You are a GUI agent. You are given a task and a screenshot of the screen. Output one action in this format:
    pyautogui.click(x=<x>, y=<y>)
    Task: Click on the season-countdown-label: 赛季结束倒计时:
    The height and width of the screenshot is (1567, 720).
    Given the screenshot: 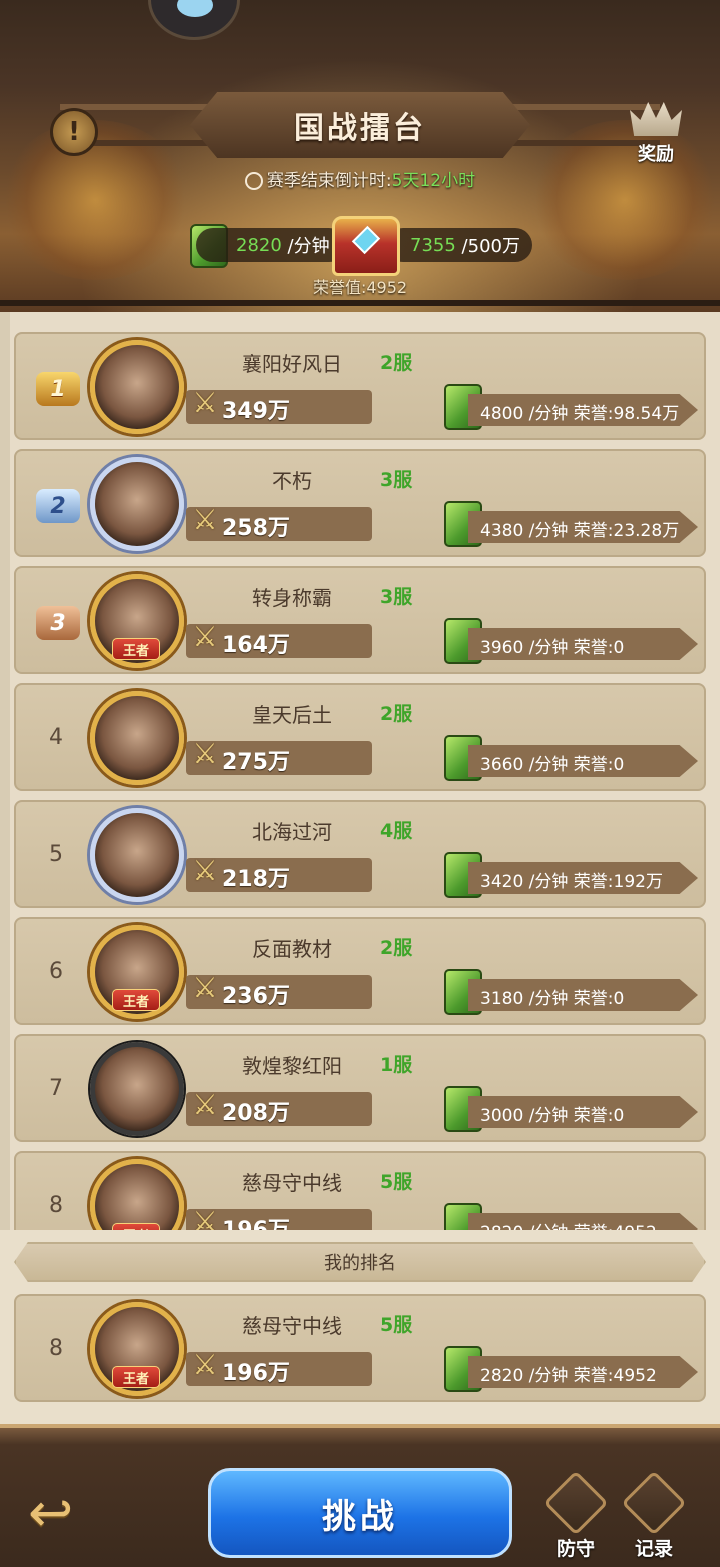 What is the action you would take?
    pyautogui.click(x=329, y=181)
    